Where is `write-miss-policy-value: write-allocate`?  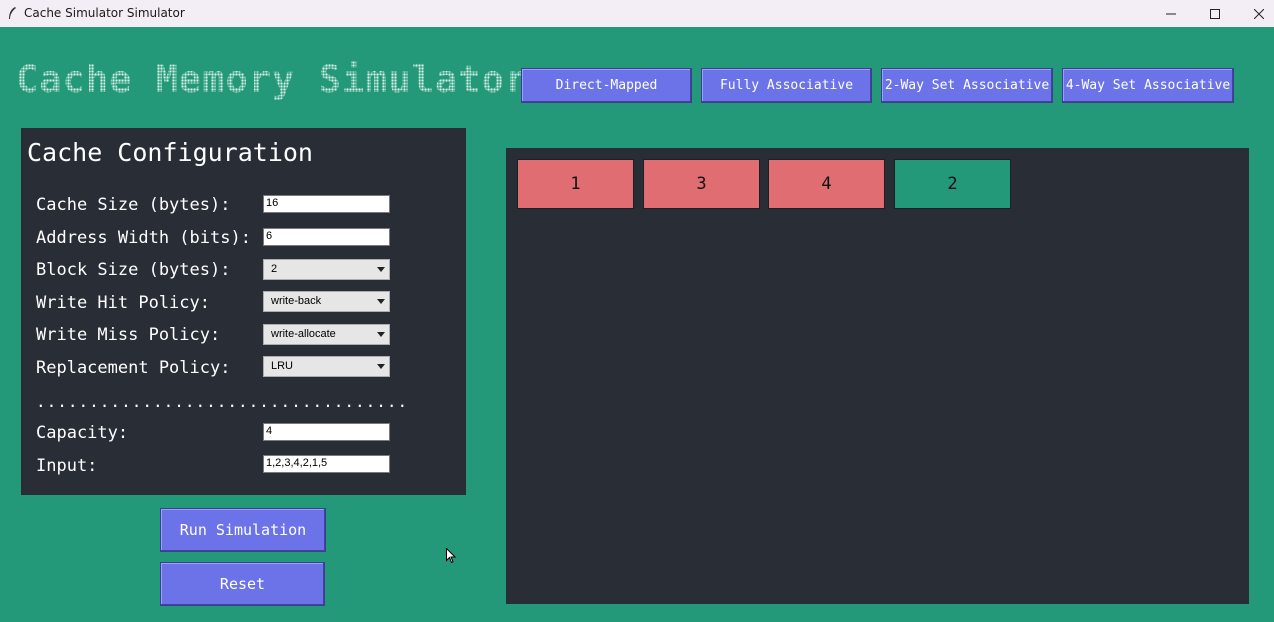
write-miss-policy-value: write-allocate is located at coordinates (303, 334).